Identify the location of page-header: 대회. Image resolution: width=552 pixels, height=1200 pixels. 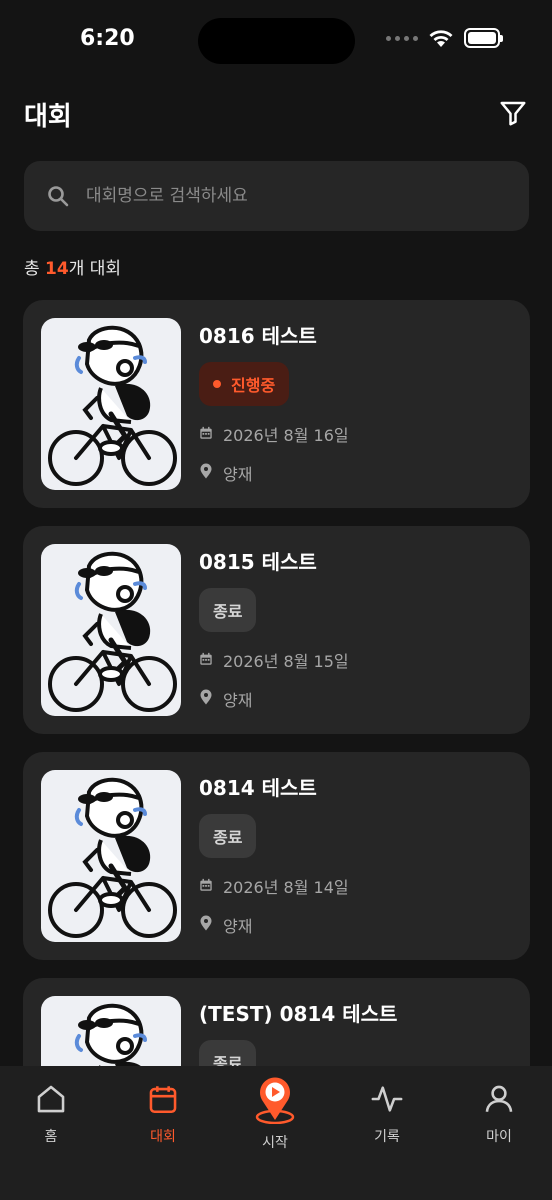
(276, 116).